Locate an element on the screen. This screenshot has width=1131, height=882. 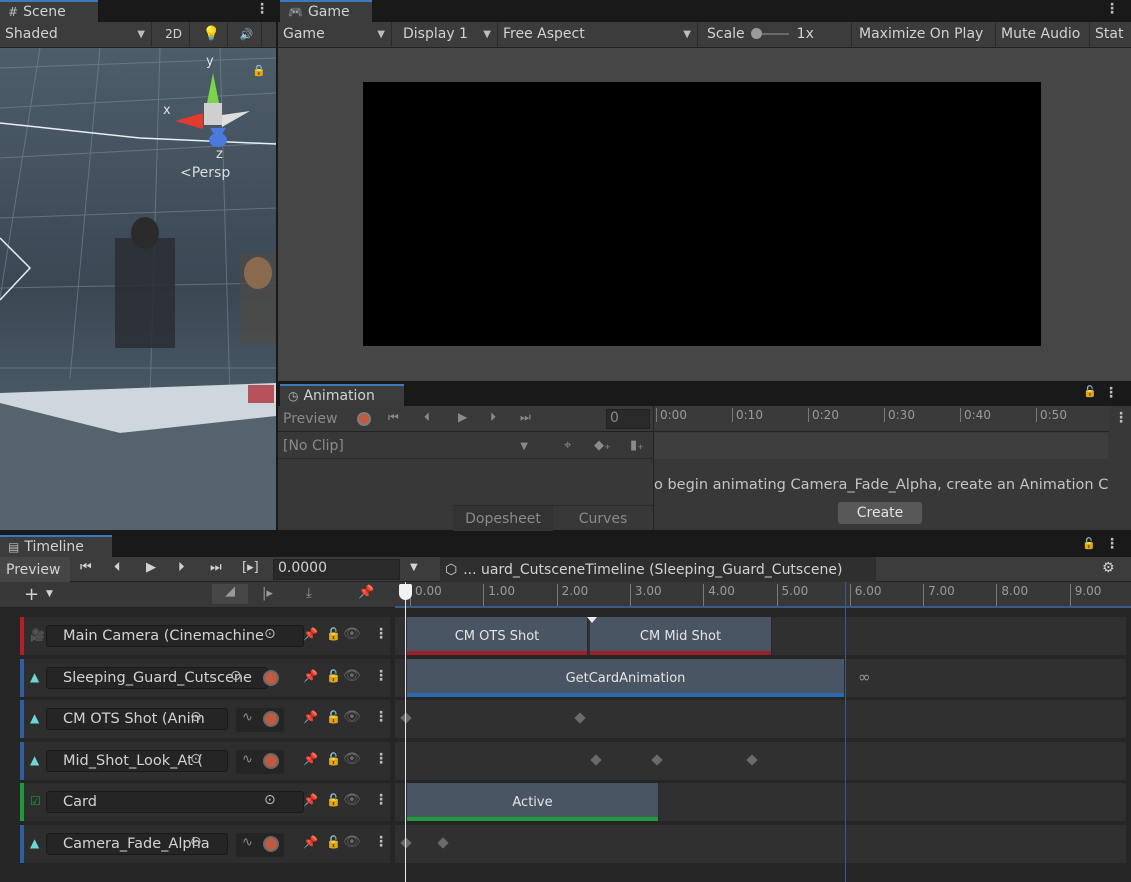
time-field: 0.0000 is located at coordinates (336, 569).